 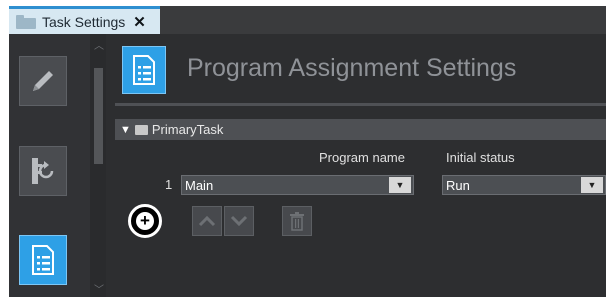 I want to click on move-down-button, so click(x=239, y=221).